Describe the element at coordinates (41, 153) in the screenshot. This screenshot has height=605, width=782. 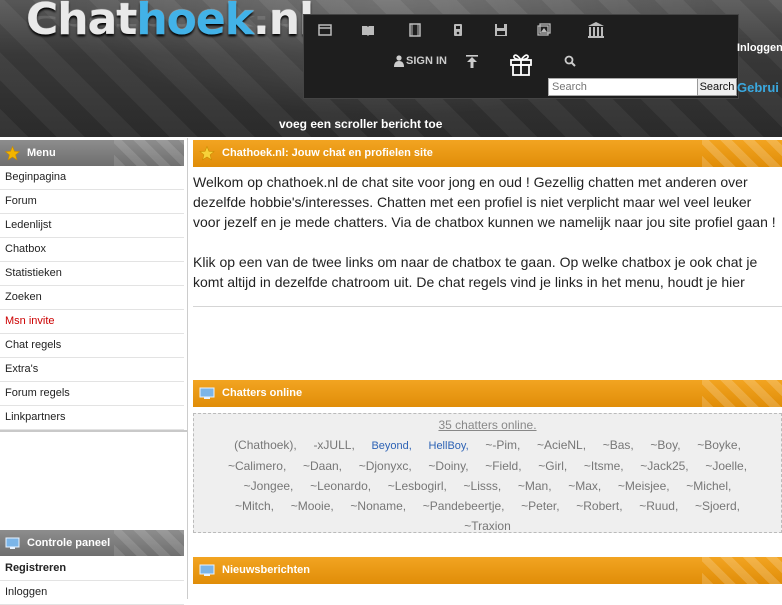
I see `menu-title: Menu` at that location.